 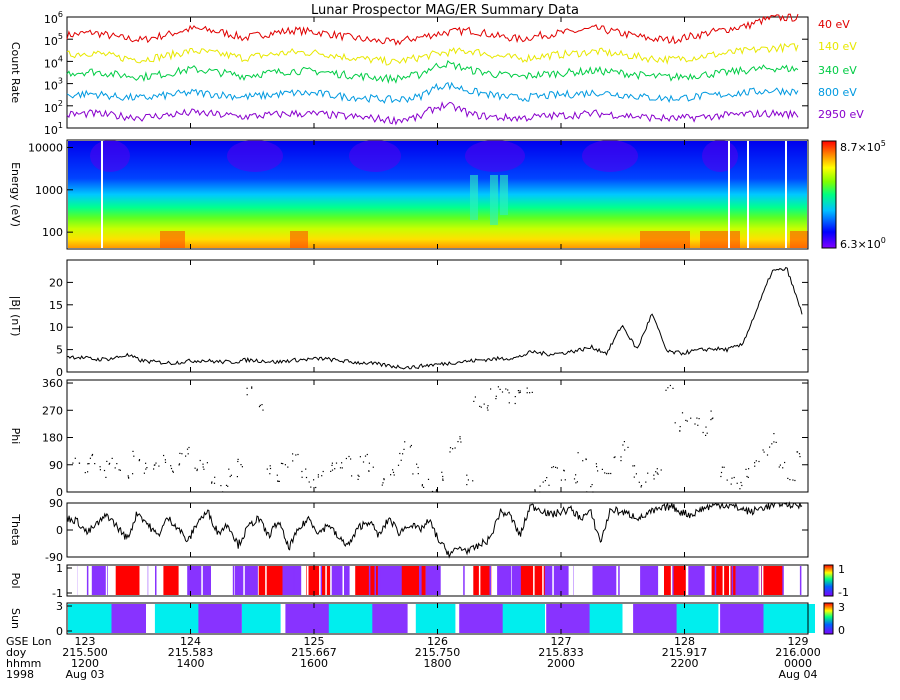 What do you see at coordinates (15, 316) in the screenshot?
I see `y-axis-label: |B| (nT)` at bounding box center [15, 316].